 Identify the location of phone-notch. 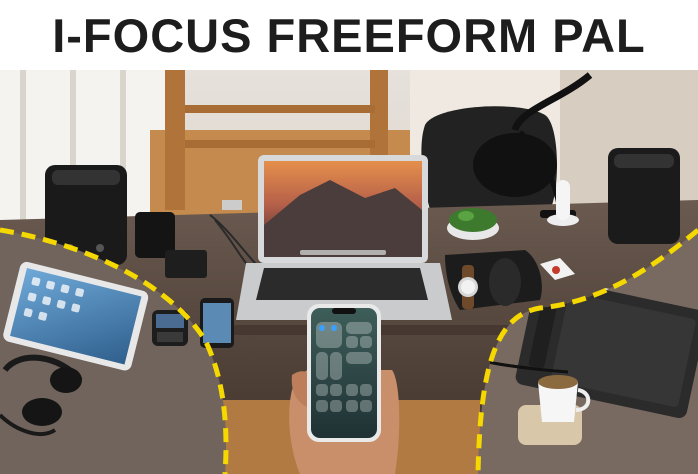
(344, 311).